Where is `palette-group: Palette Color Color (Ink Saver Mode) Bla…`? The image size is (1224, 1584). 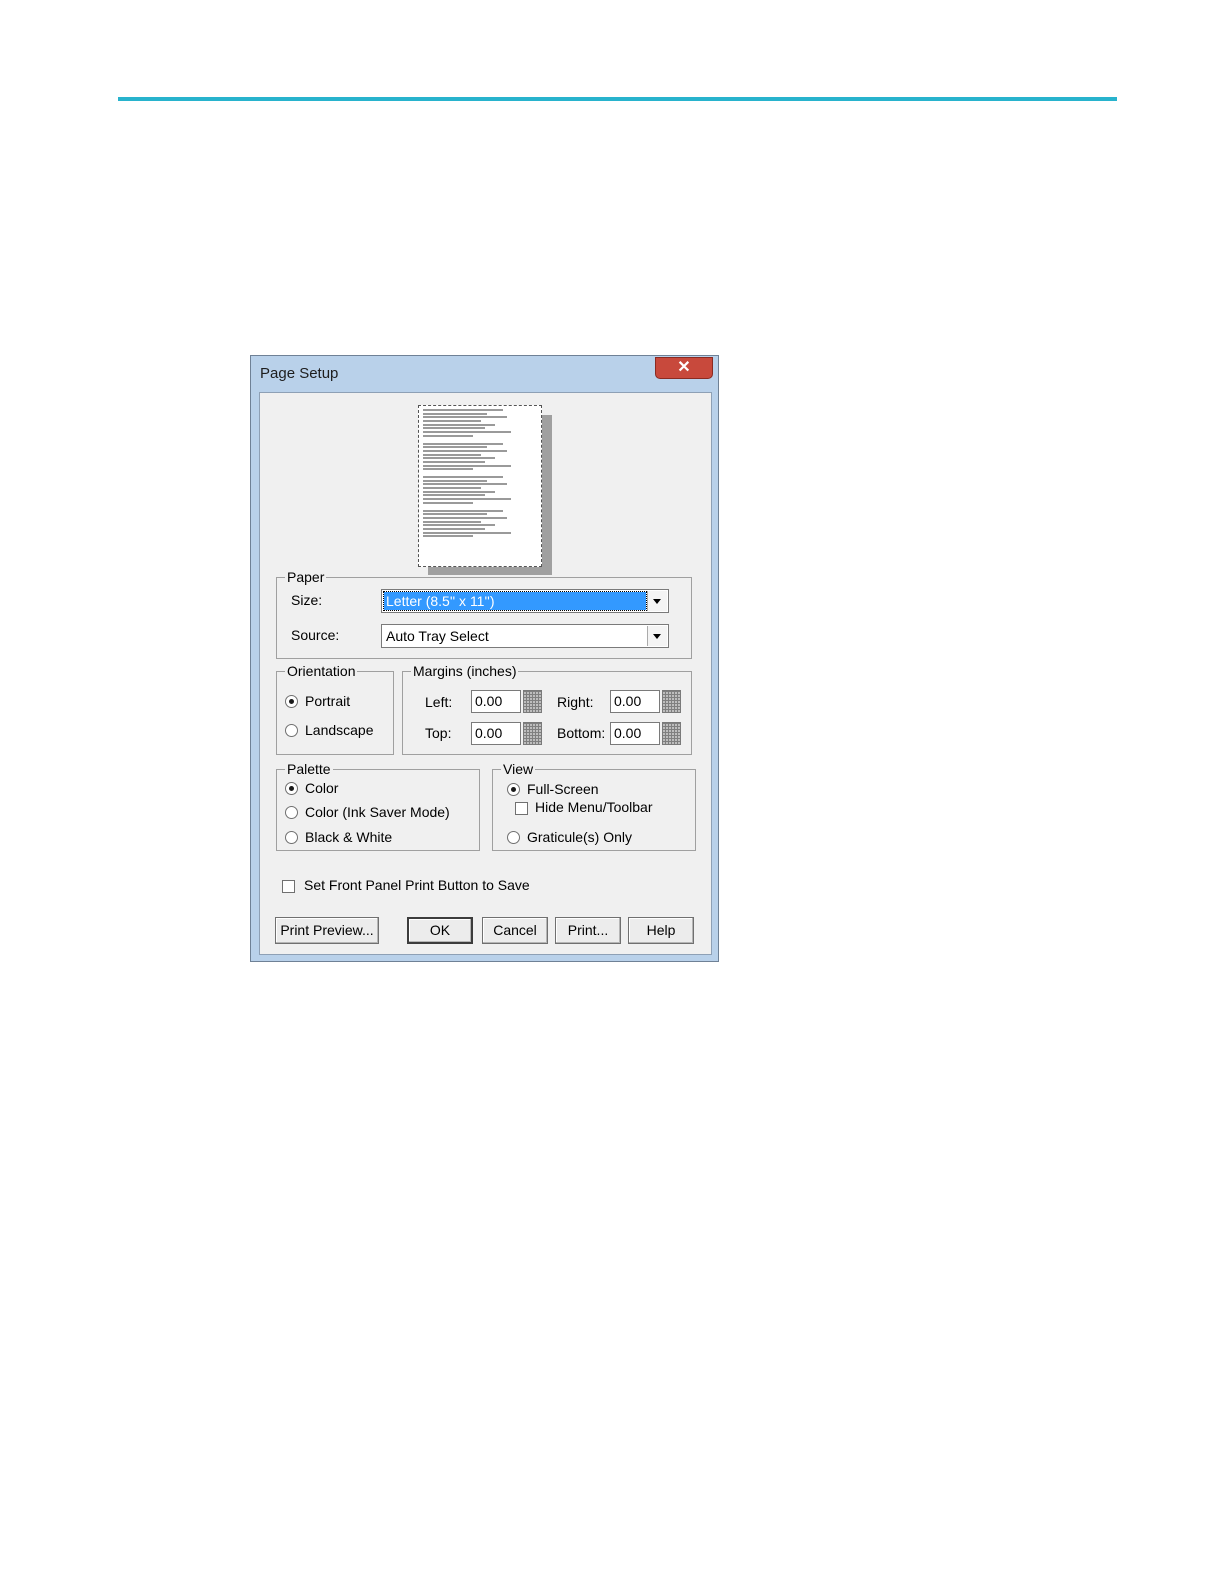 palette-group: Palette Color Color (Ink Saver Mode) Bla… is located at coordinates (378, 806).